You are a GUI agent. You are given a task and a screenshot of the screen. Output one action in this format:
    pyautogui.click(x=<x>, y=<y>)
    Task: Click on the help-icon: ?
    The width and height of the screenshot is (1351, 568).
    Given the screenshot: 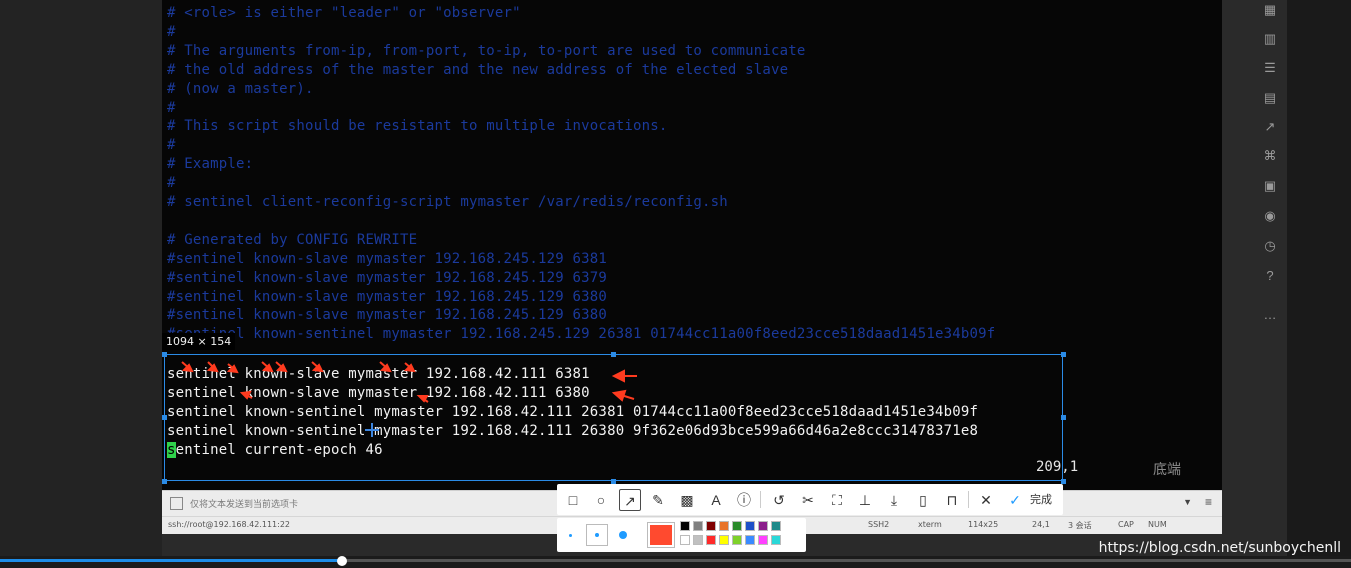 What is the action you would take?
    pyautogui.click(x=1270, y=276)
    